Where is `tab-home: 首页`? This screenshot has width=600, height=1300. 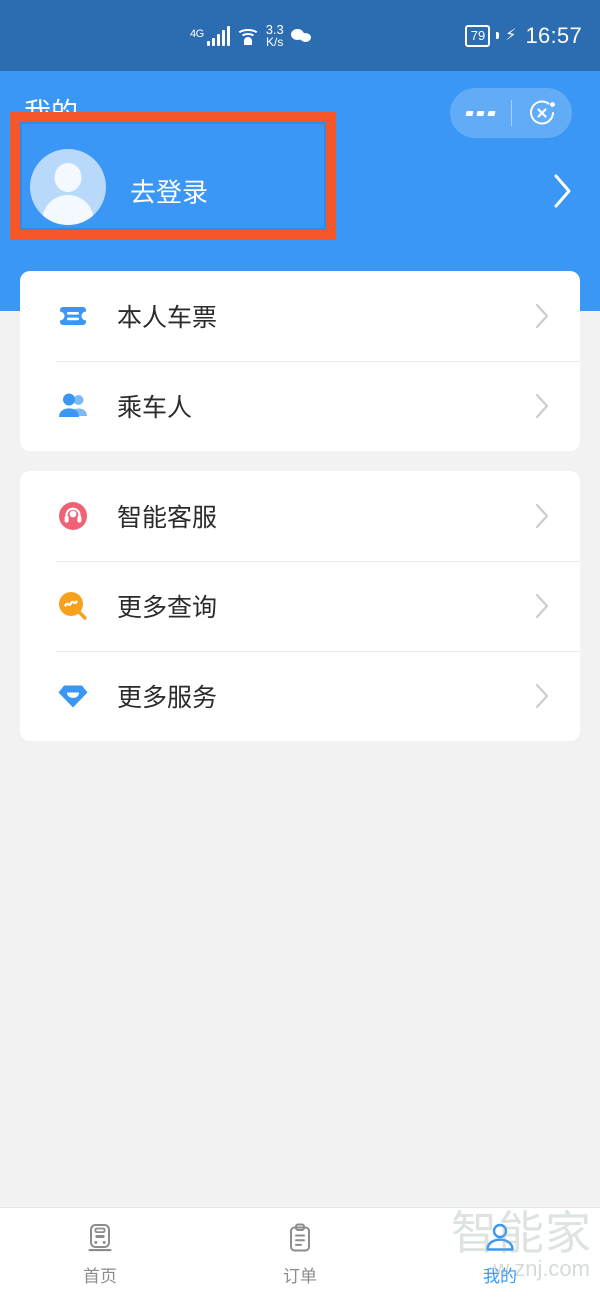
tab-home: 首页 is located at coordinates (100, 1254).